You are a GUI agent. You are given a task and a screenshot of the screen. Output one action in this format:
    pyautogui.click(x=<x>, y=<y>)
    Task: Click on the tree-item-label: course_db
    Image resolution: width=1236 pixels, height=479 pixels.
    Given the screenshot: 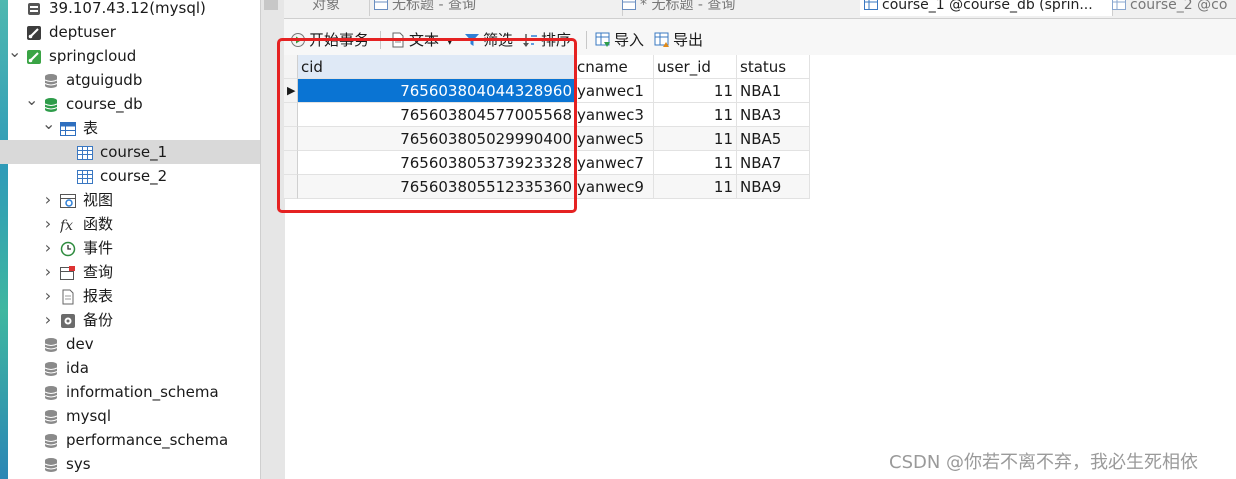 What is the action you would take?
    pyautogui.click(x=104, y=104)
    